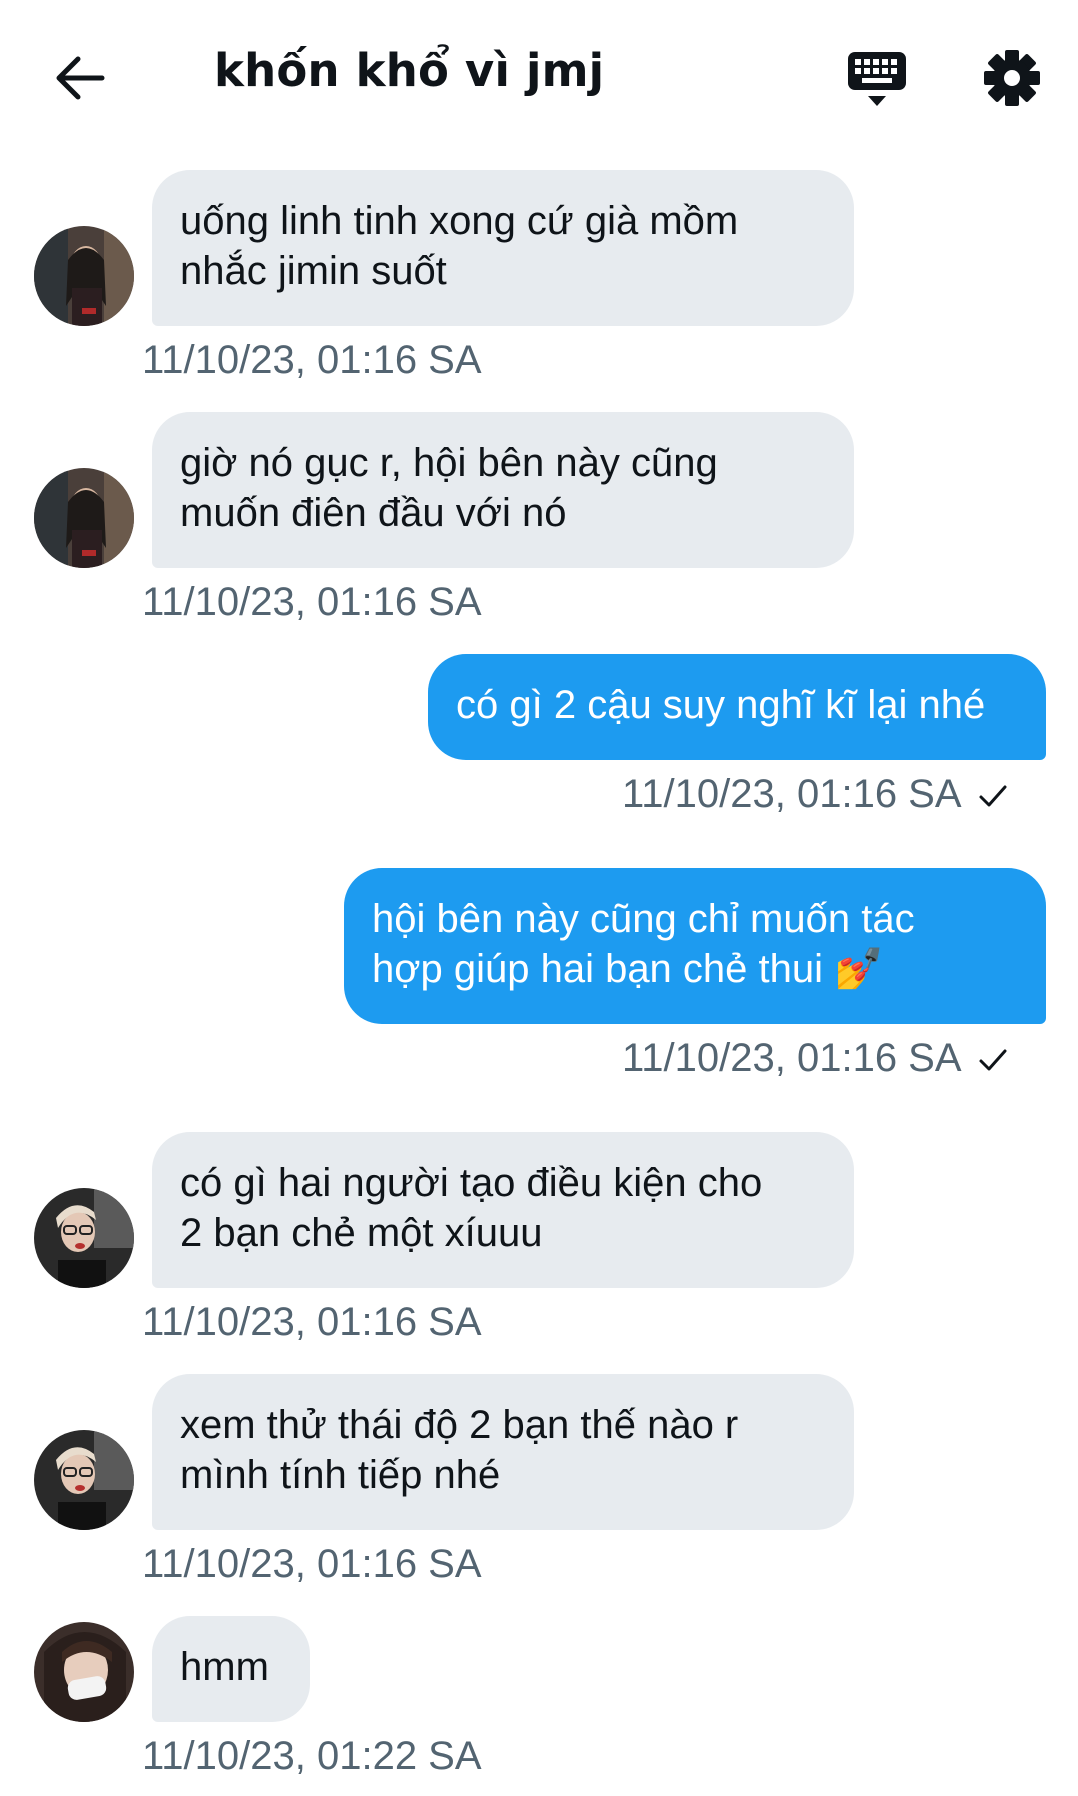  I want to click on message-text-line: có gì 2 cậu suy nghĩ kĩ lại nhé, so click(721, 705).